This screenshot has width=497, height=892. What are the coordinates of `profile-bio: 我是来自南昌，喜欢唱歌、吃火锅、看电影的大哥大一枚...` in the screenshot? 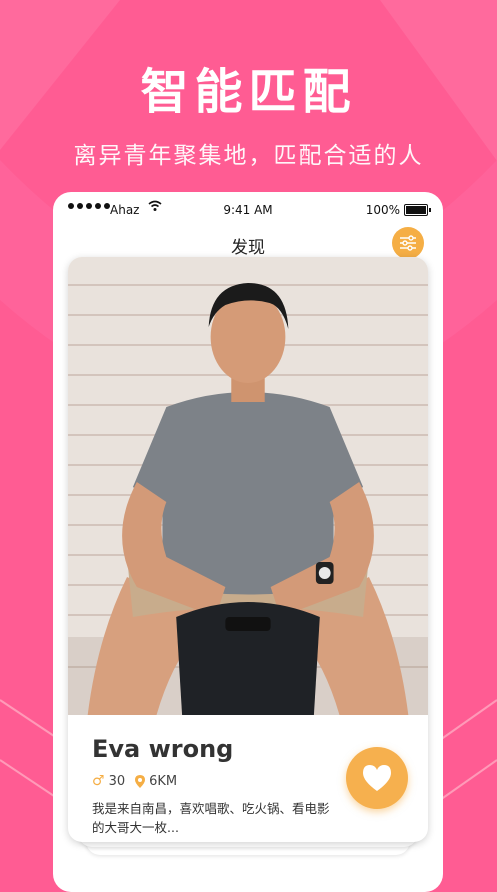 It's located at (211, 818).